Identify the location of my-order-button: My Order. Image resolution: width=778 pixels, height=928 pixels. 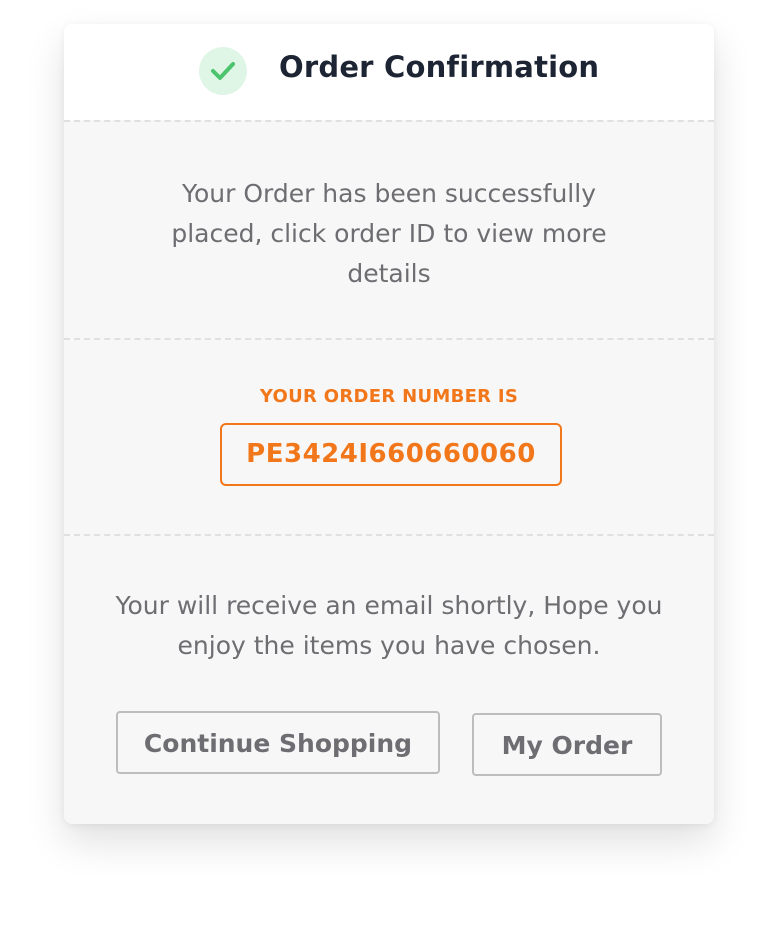
(567, 744).